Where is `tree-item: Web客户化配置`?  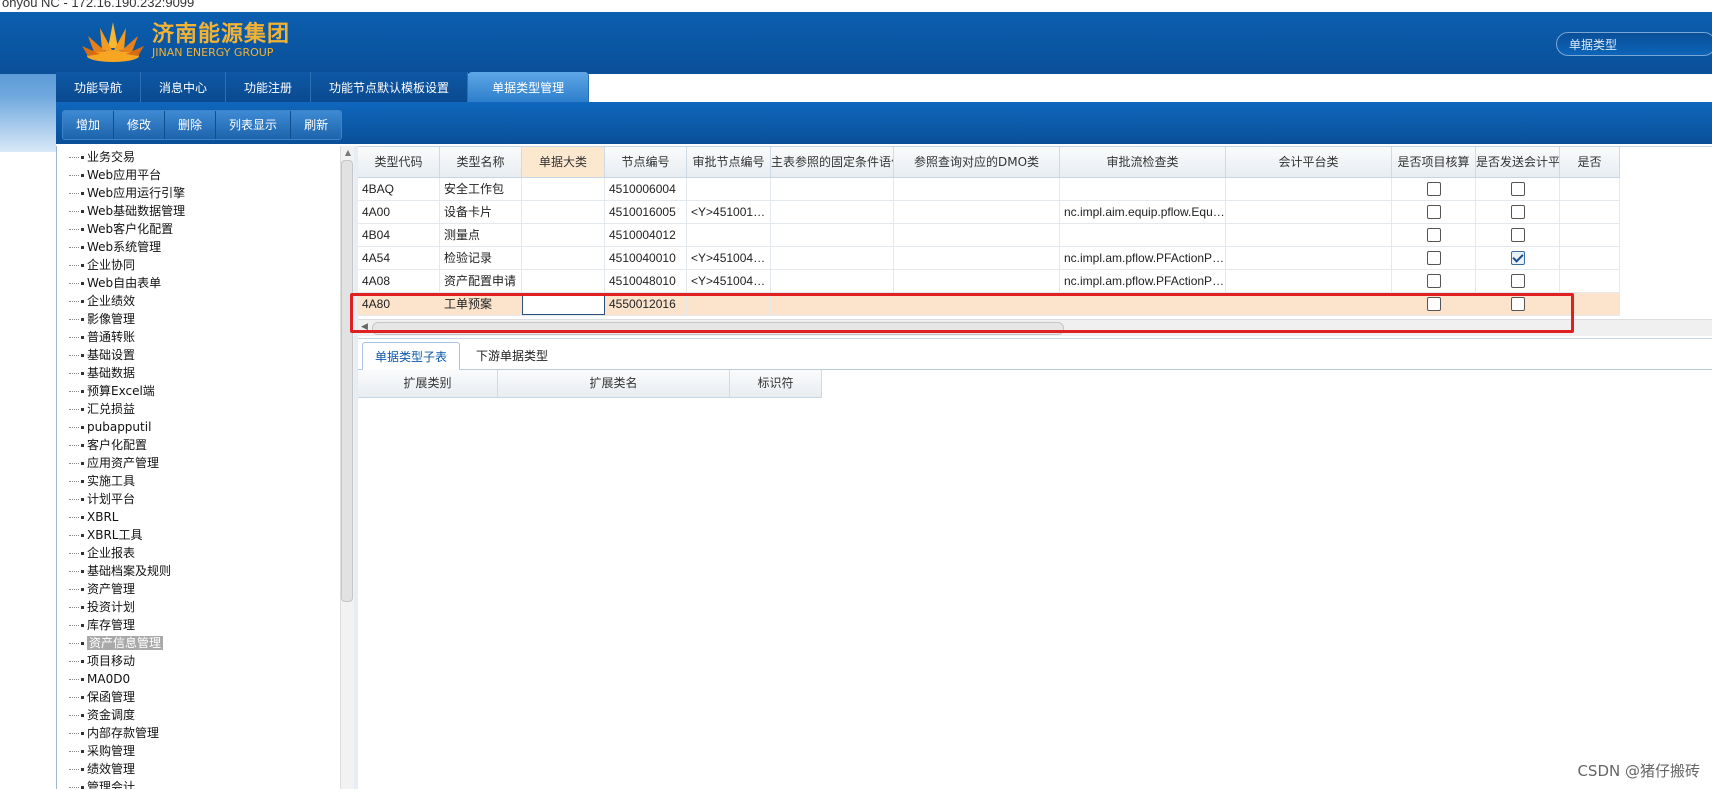 tree-item: Web客户化配置 is located at coordinates (127, 229).